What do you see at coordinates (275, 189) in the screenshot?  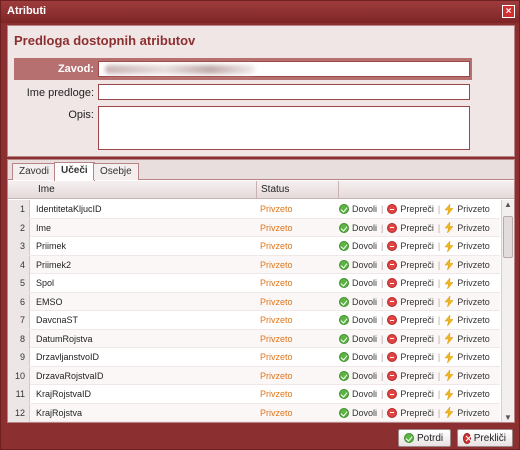 I see `column-header-status: Status` at bounding box center [275, 189].